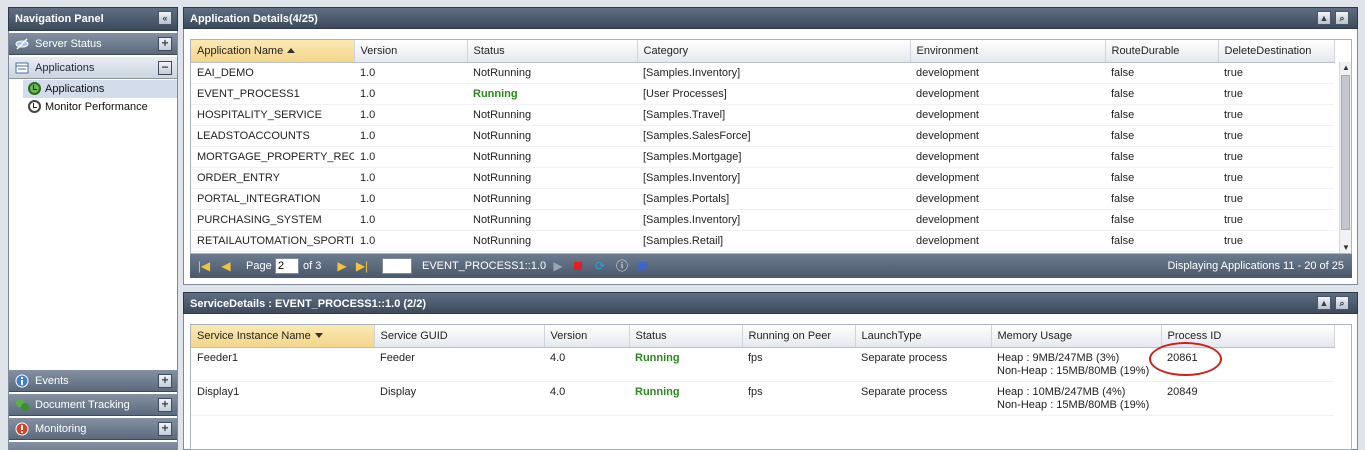  What do you see at coordinates (1346, 247) in the screenshot?
I see `scroll-down-icon: ▼` at bounding box center [1346, 247].